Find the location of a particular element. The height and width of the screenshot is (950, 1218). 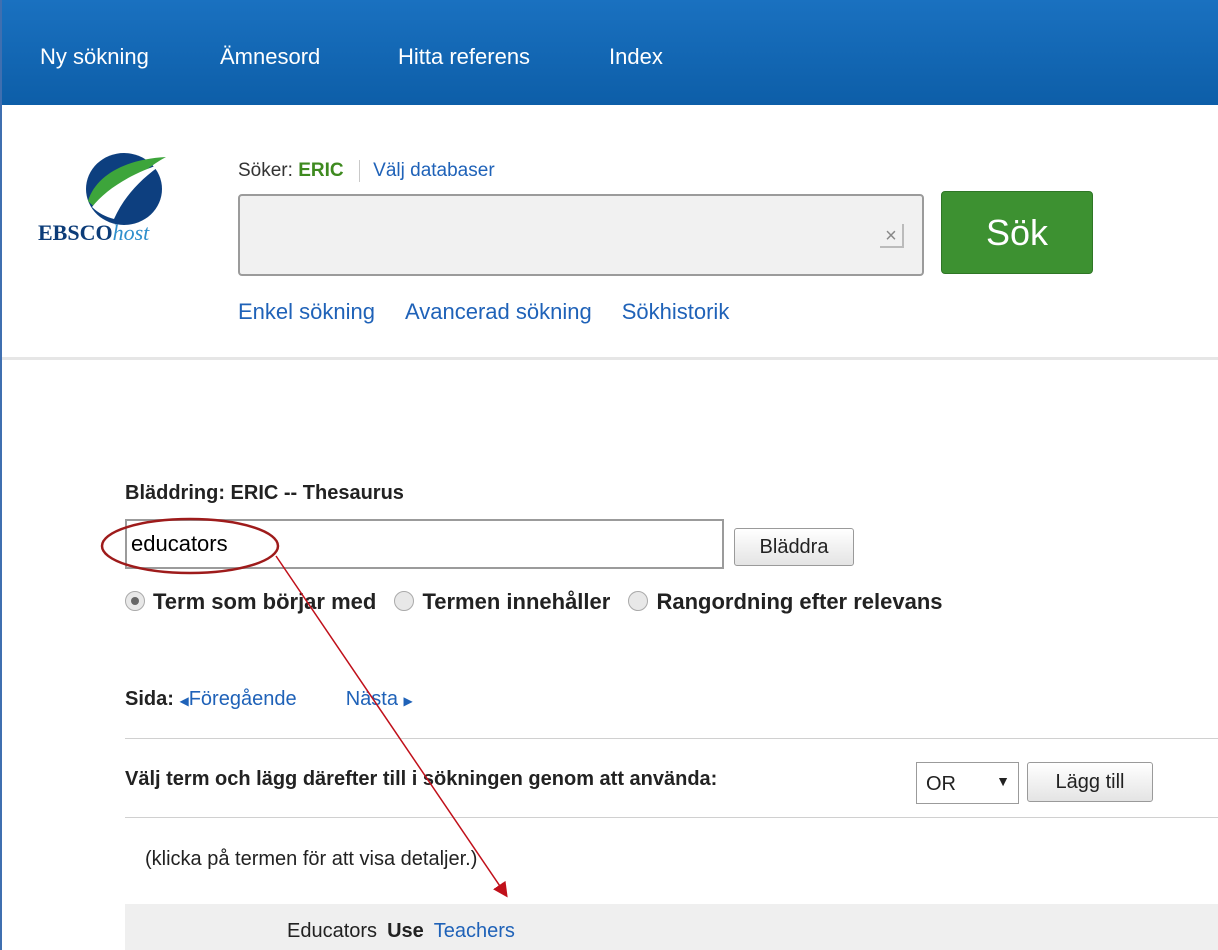

nav-index: Index is located at coordinates (636, 57).